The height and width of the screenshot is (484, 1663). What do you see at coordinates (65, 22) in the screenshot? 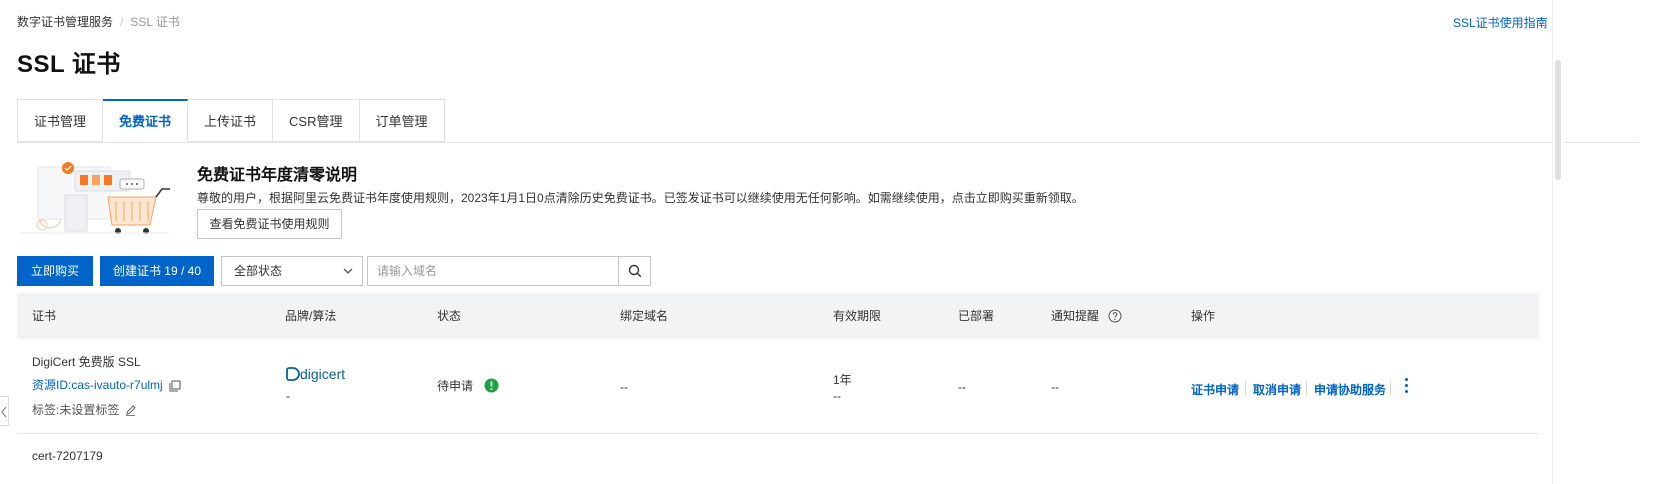
I see `breadcrumb-root: 数字证书管理服务` at bounding box center [65, 22].